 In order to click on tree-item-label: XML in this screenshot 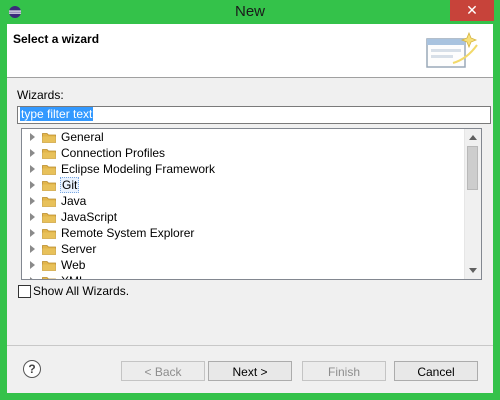, I will do `click(73, 276)`.